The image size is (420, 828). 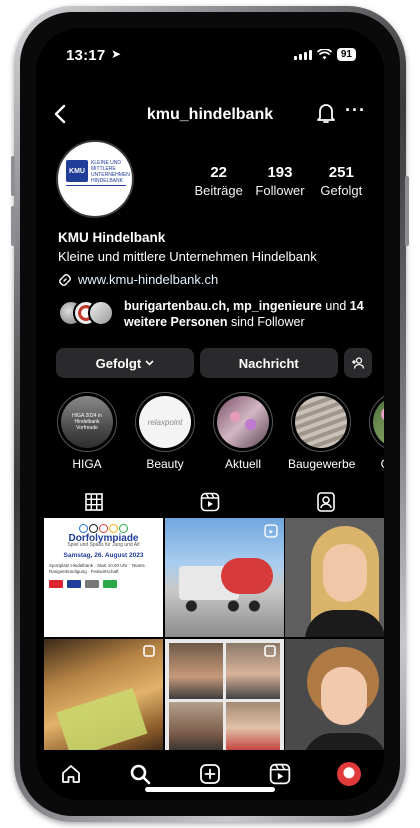 I want to click on post-tile-portrait-curly, so click(x=334, y=698).